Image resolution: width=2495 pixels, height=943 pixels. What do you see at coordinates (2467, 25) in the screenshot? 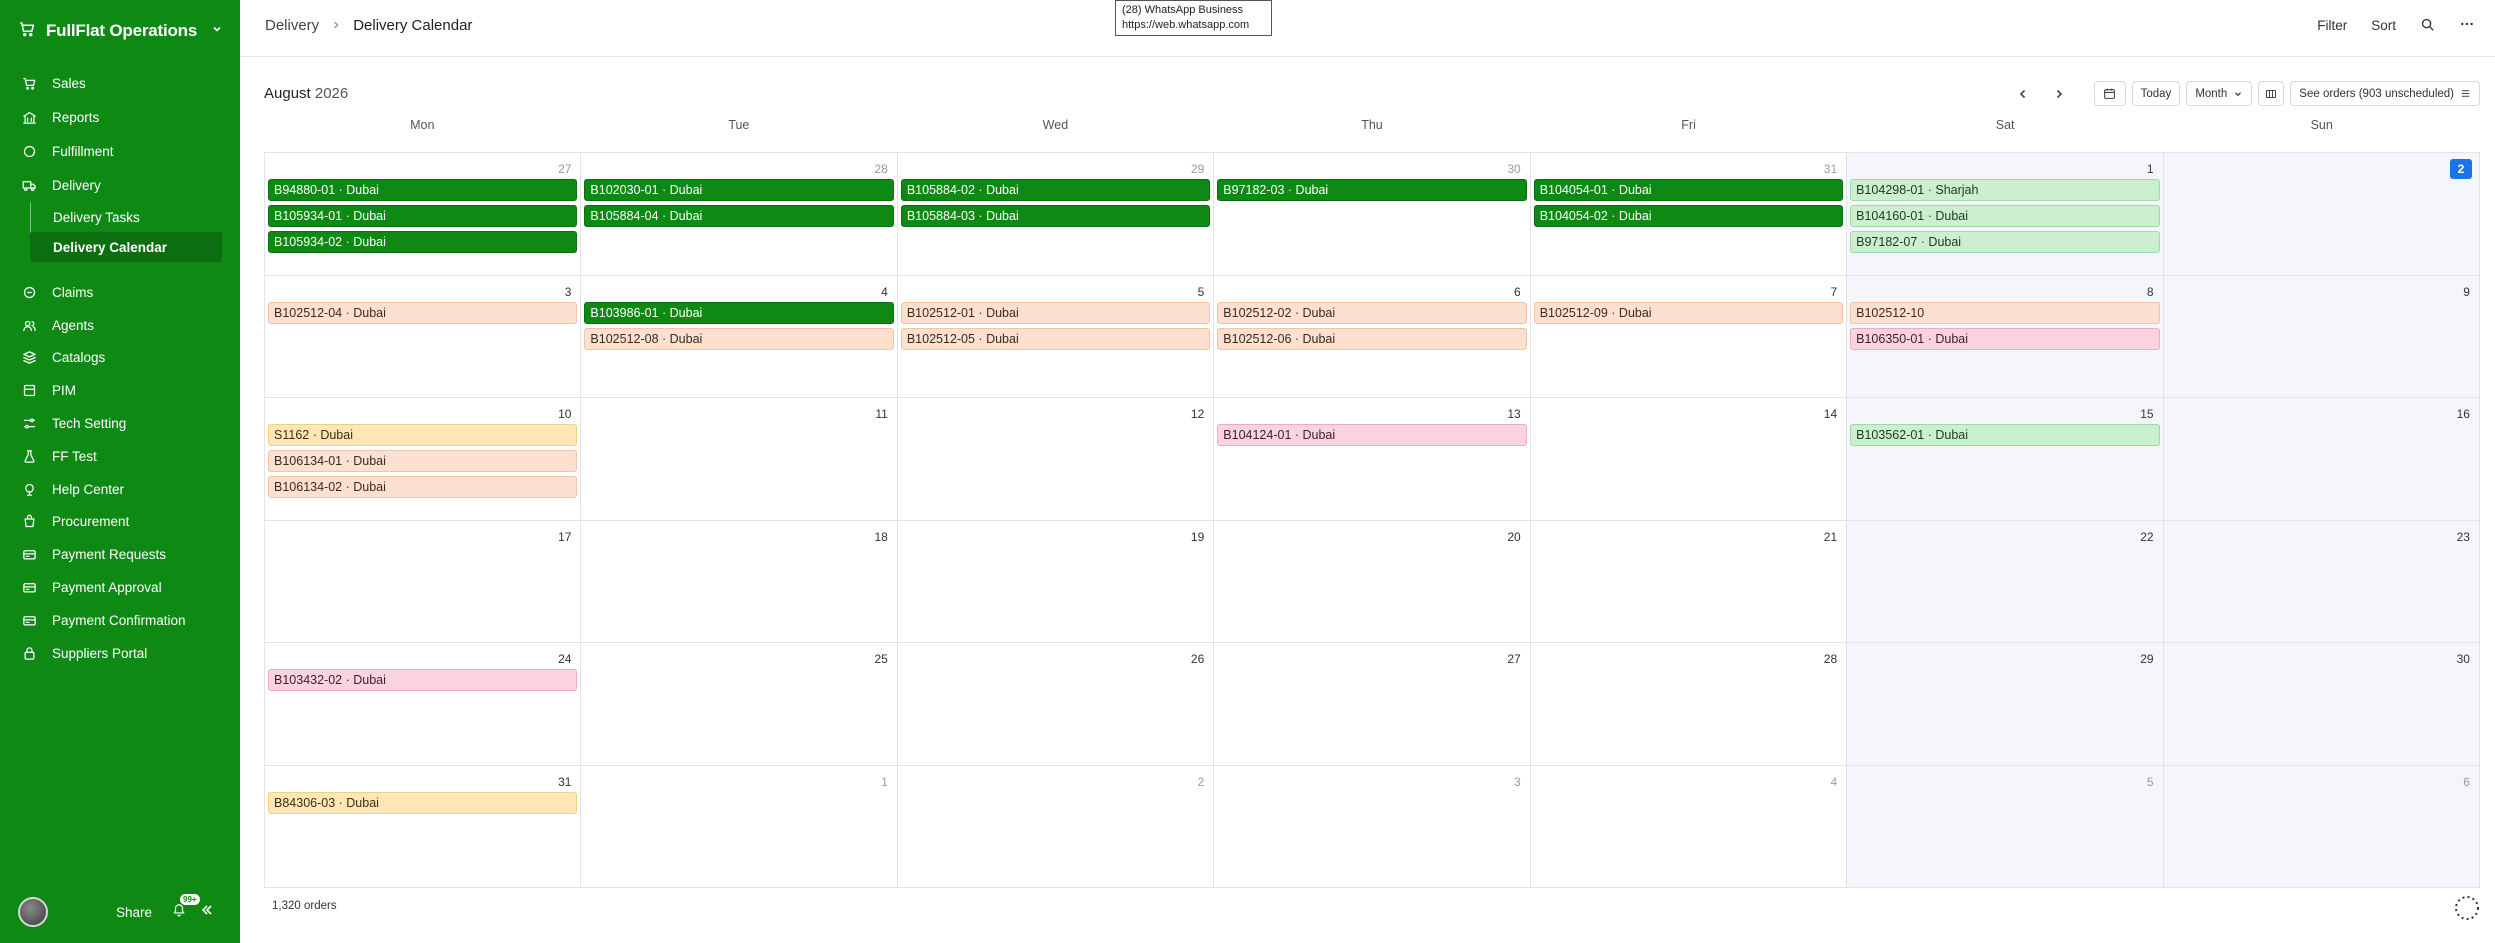
I see `more-options-button` at bounding box center [2467, 25].